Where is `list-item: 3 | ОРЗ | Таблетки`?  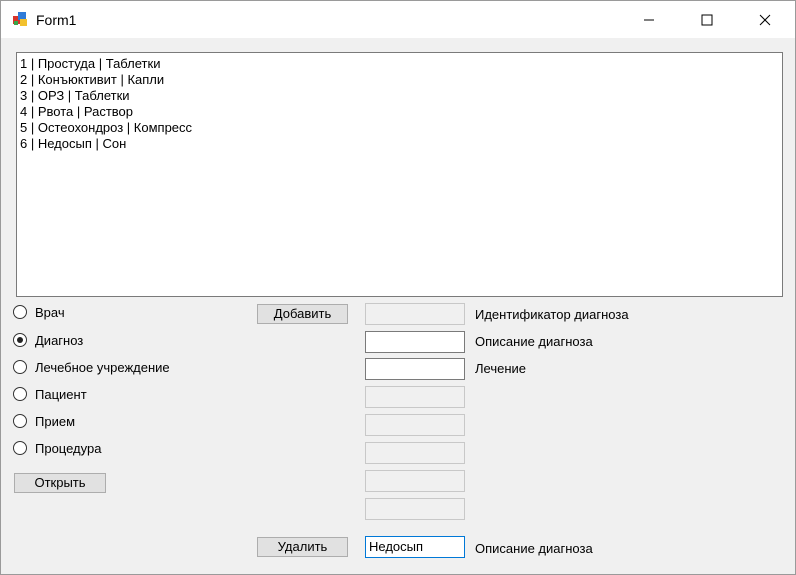 list-item: 3 | ОРЗ | Таблетки is located at coordinates (75, 96).